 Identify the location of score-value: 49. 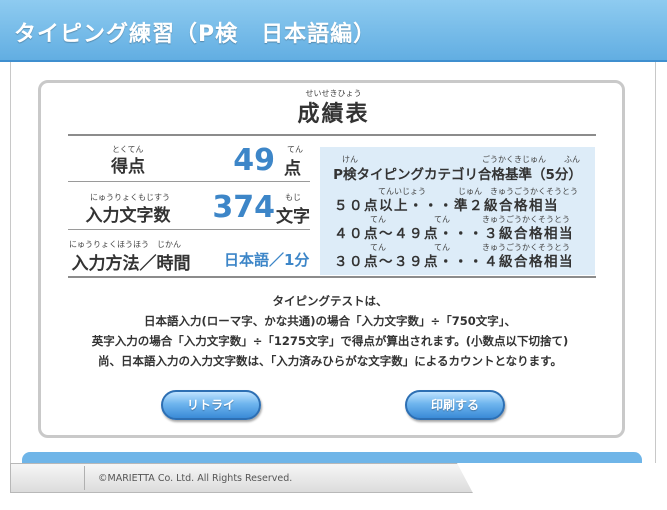
(254, 160).